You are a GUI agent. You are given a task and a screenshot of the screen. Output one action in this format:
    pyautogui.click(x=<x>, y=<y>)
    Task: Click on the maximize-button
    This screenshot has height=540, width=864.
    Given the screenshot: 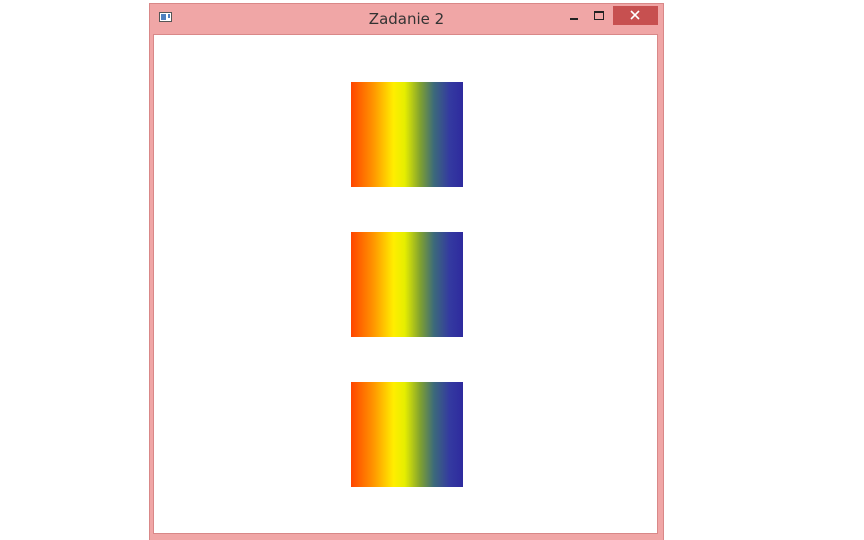 What is the action you would take?
    pyautogui.click(x=599, y=16)
    